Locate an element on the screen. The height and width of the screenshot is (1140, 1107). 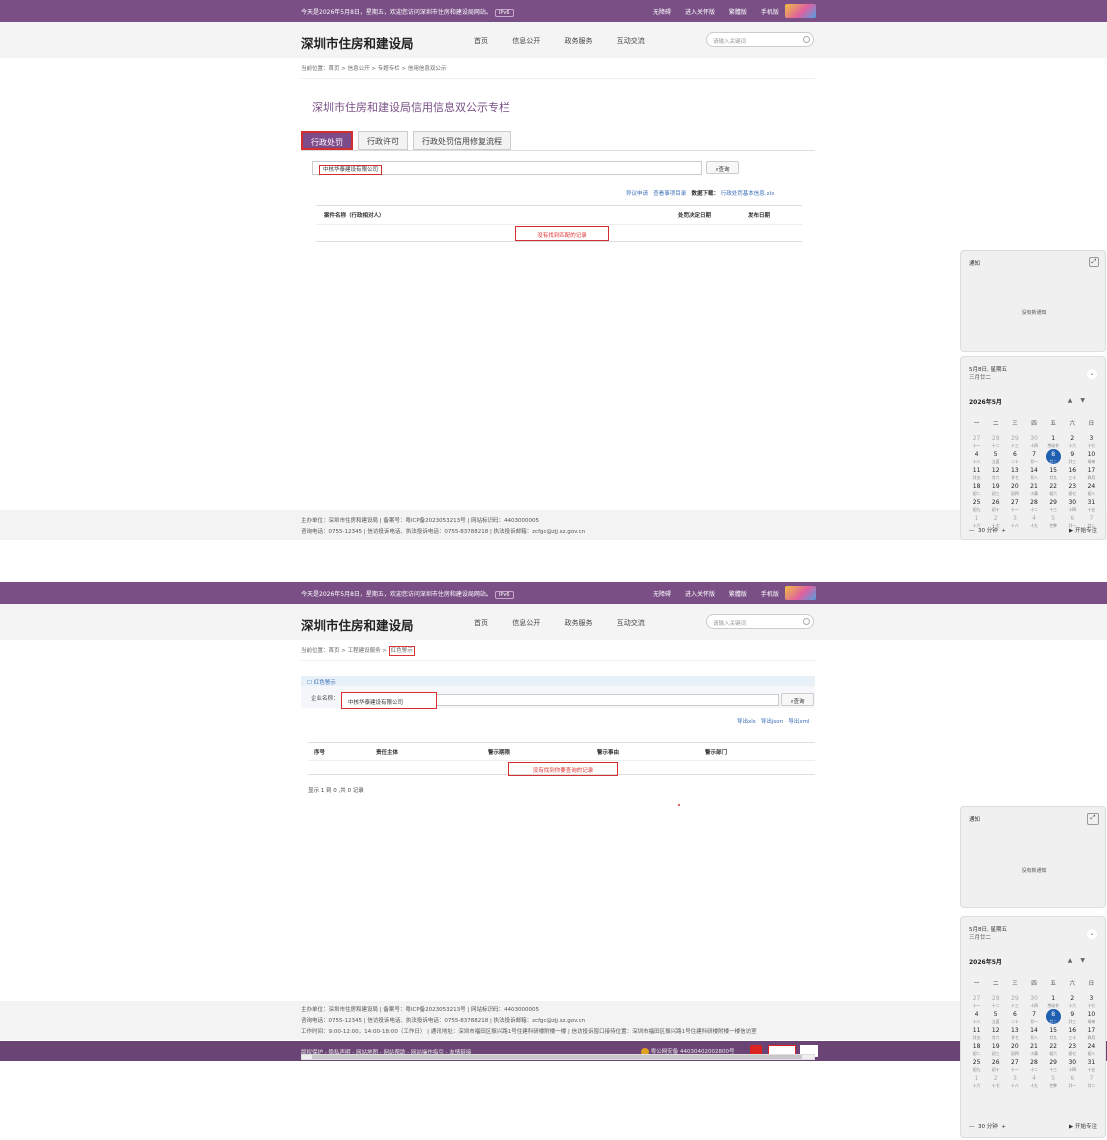
nav-info: 信息公开 is located at coordinates (526, 41).